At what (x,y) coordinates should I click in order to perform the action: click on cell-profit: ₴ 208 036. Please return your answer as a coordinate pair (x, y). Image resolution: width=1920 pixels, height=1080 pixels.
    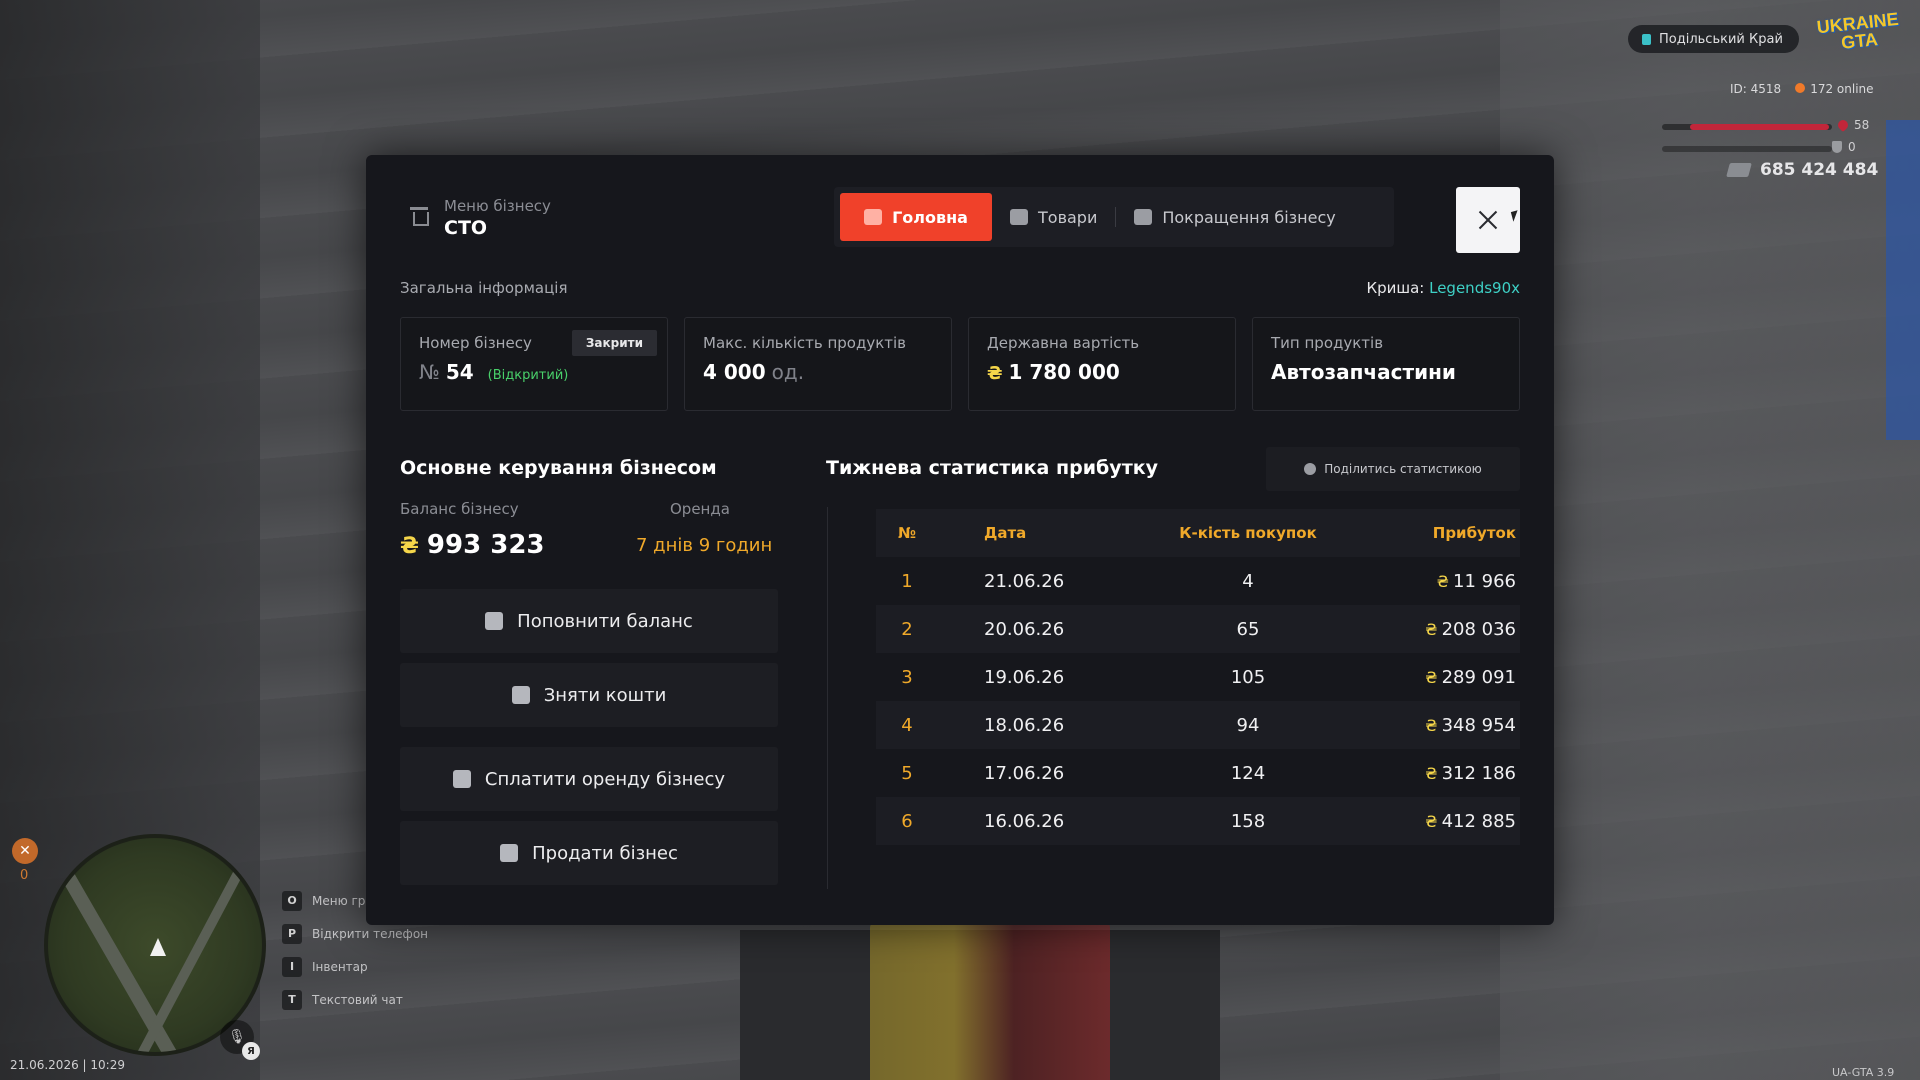
    Looking at the image, I should click on (1434, 629).